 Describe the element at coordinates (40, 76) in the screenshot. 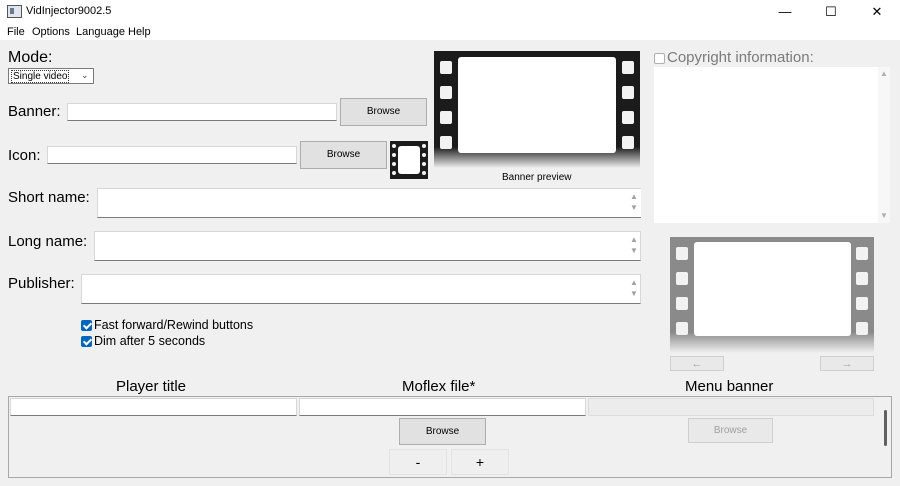

I see `mode-select-value: Single video` at that location.